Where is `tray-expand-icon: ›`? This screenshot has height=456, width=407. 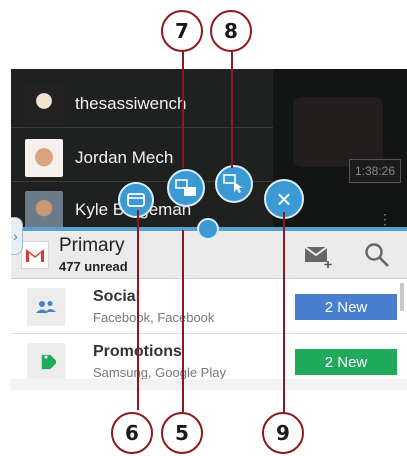
tray-expand-icon: › is located at coordinates (17, 236).